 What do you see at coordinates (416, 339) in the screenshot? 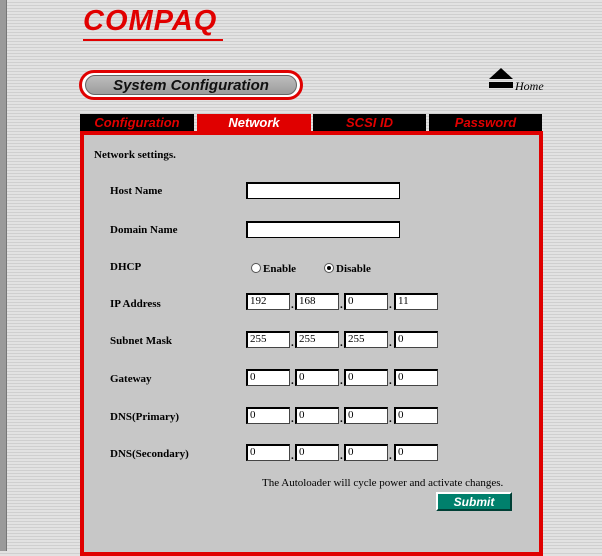
I see `subnet-octet-4: 0` at bounding box center [416, 339].